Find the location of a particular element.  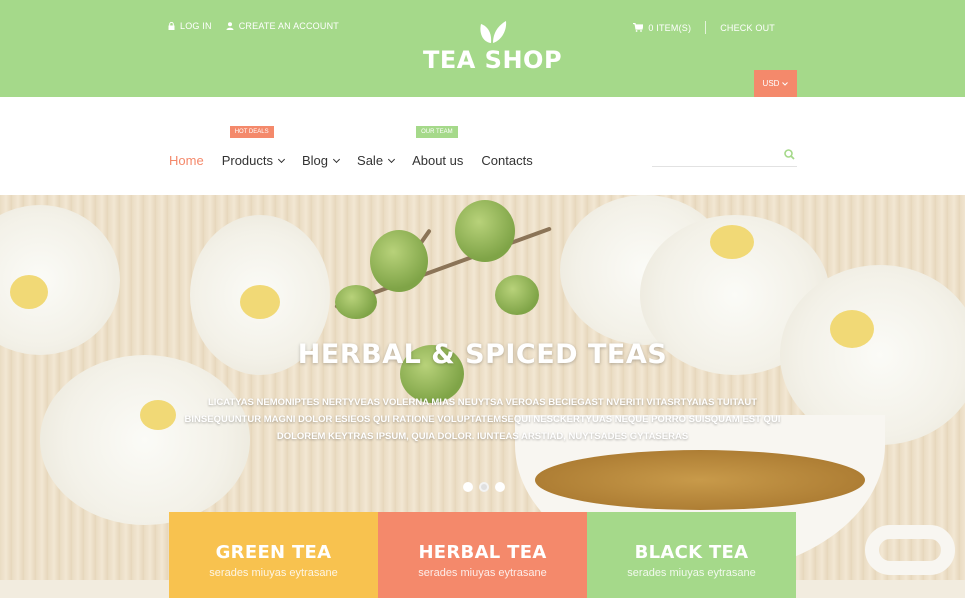

currency-dropdown: USD is located at coordinates (775, 83).